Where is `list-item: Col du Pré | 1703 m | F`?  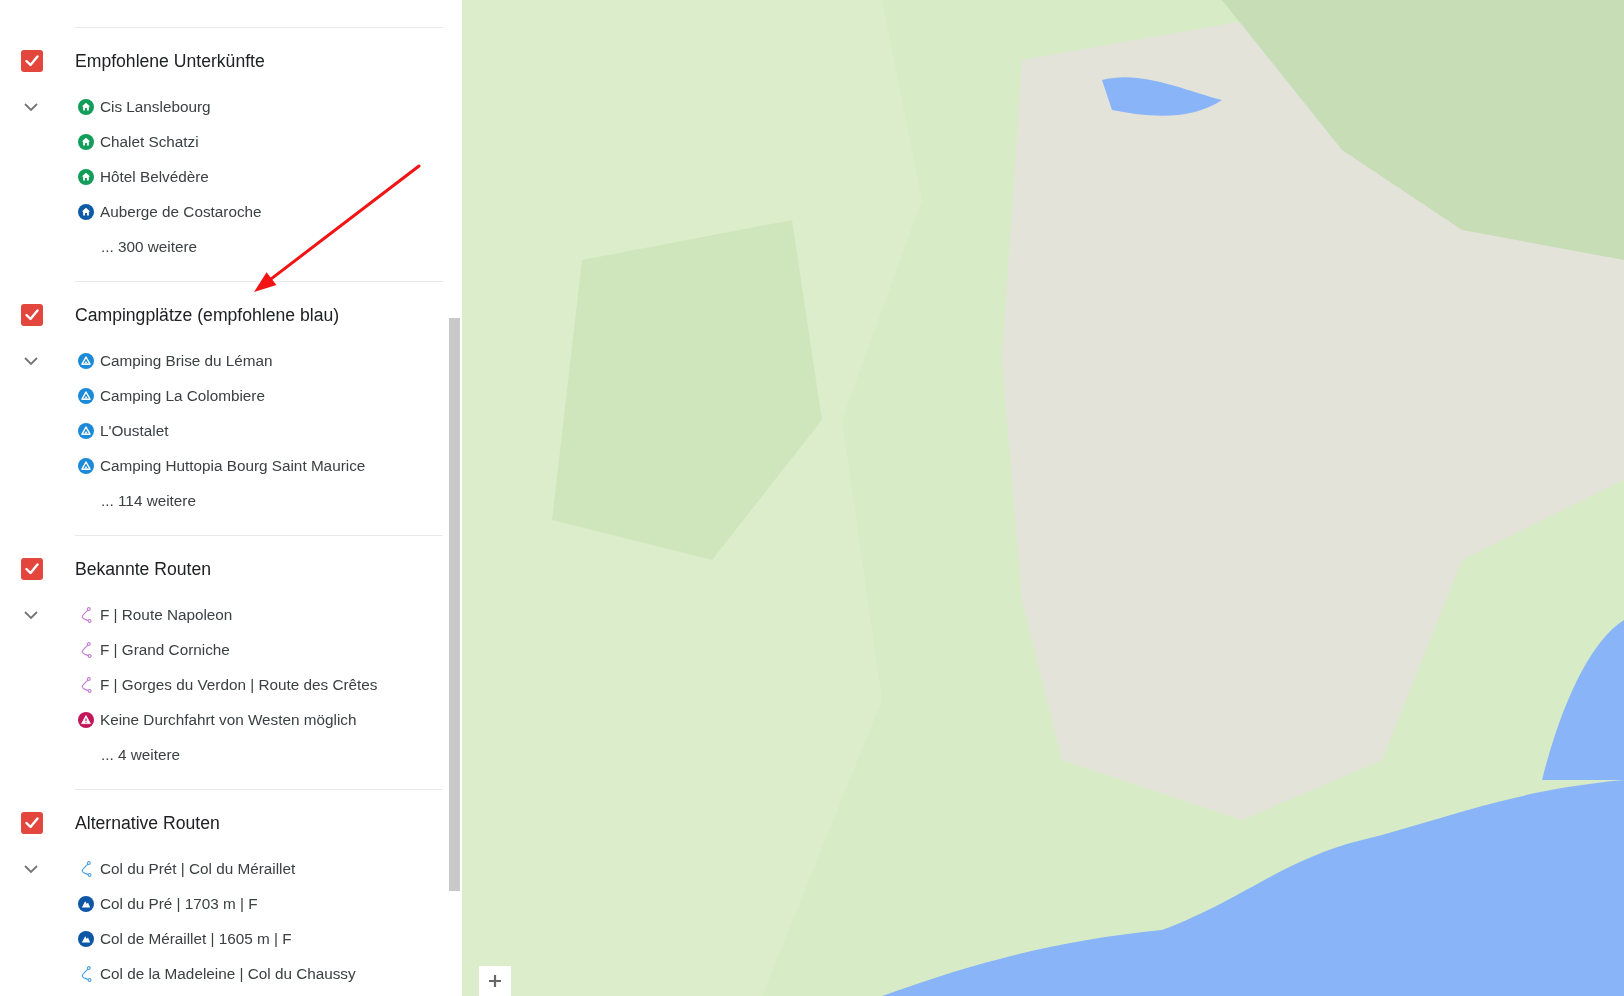 list-item: Col du Pré | 1703 m | F is located at coordinates (179, 903).